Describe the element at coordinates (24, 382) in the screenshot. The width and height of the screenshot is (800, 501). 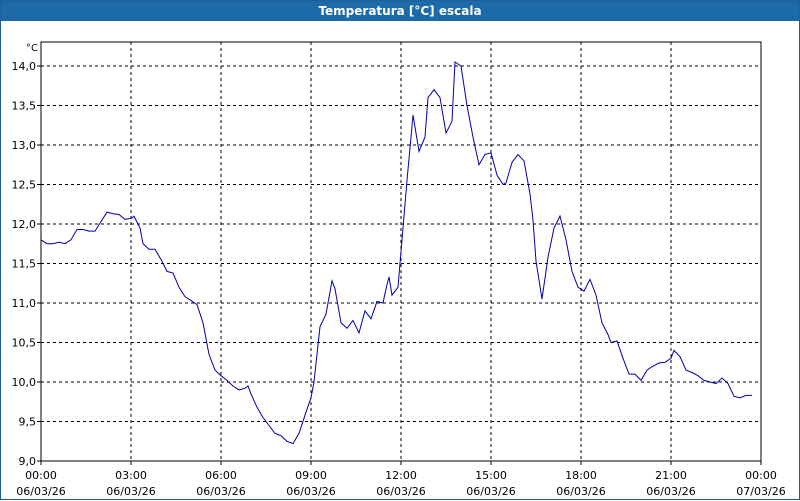
I see `y-tick-label: 10,0` at that location.